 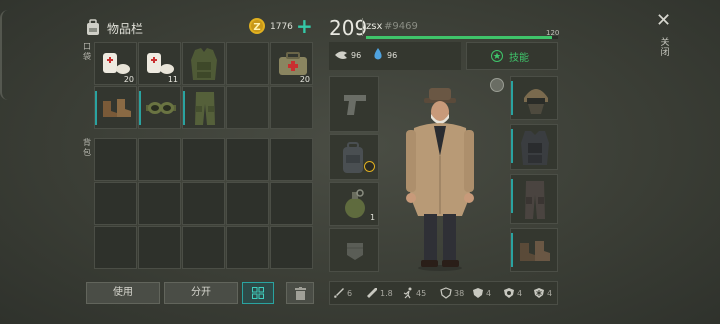 I want to click on pocket-slot-5: 20, so click(x=291, y=63).